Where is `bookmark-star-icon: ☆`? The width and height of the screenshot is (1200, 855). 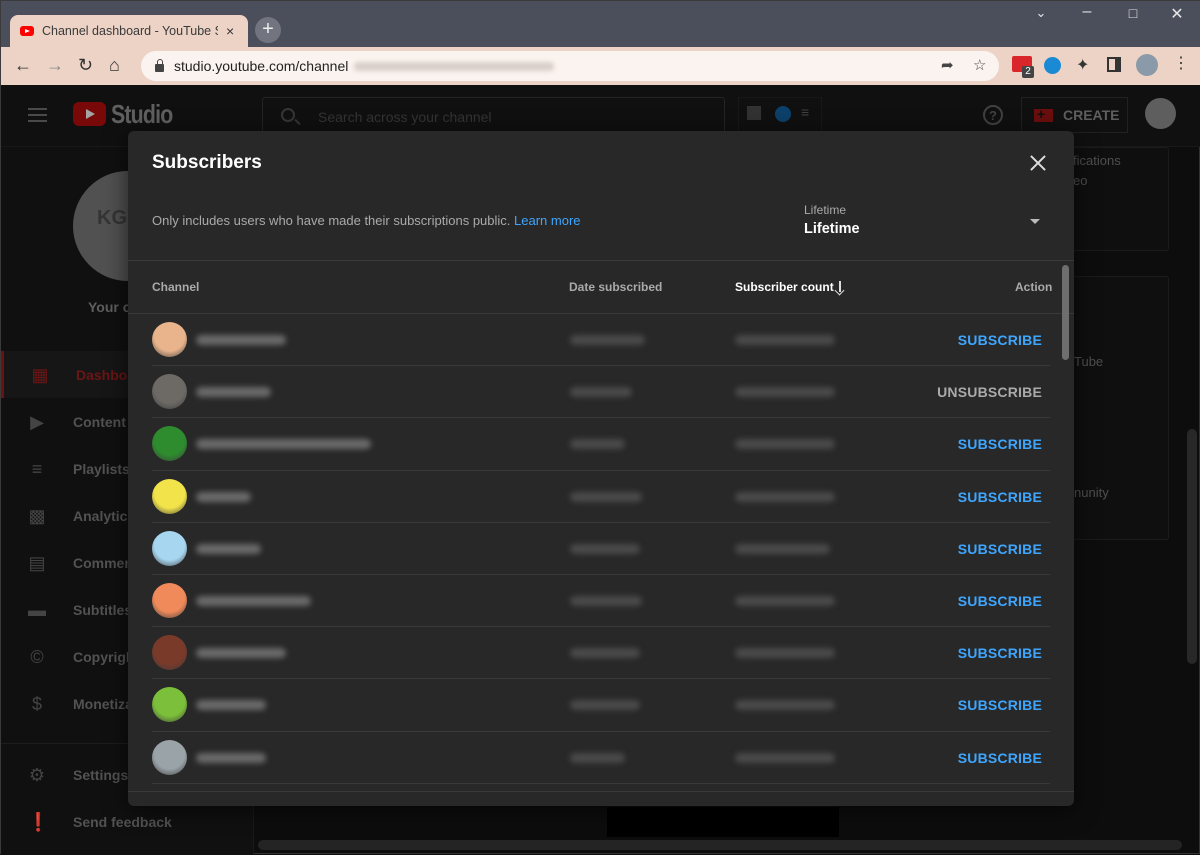
bookmark-star-icon: ☆ is located at coordinates (979, 65).